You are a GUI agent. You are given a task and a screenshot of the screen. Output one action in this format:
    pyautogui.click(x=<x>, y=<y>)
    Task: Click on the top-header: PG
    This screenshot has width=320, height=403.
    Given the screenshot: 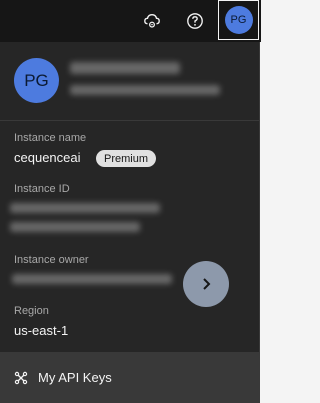 What is the action you would take?
    pyautogui.click(x=130, y=21)
    